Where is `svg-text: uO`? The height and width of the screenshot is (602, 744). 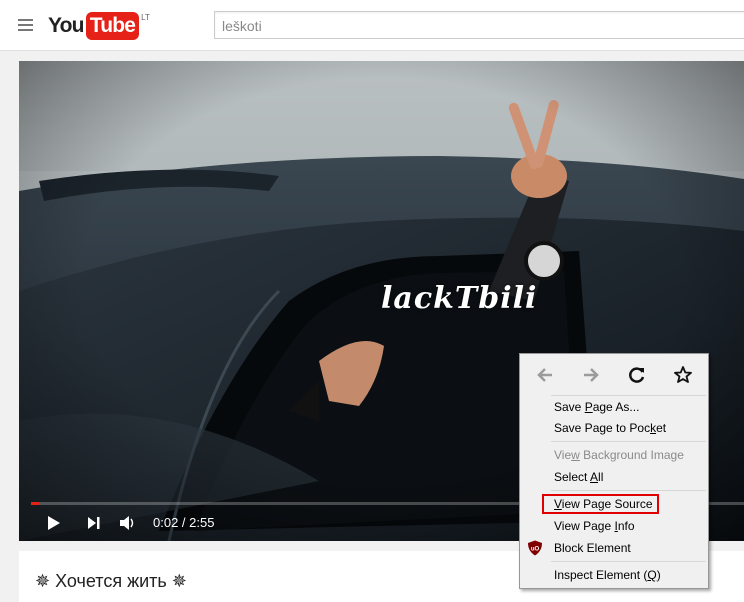 svg-text: uO is located at coordinates (535, 550).